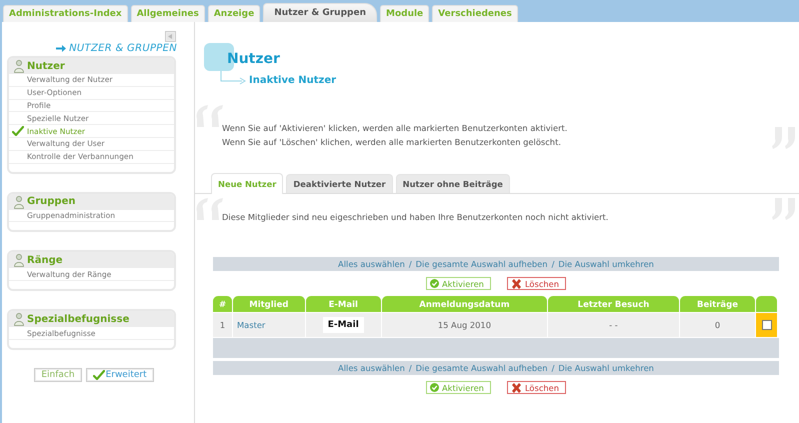  What do you see at coordinates (717, 324) in the screenshot?
I see `table-cell: 0` at bounding box center [717, 324].